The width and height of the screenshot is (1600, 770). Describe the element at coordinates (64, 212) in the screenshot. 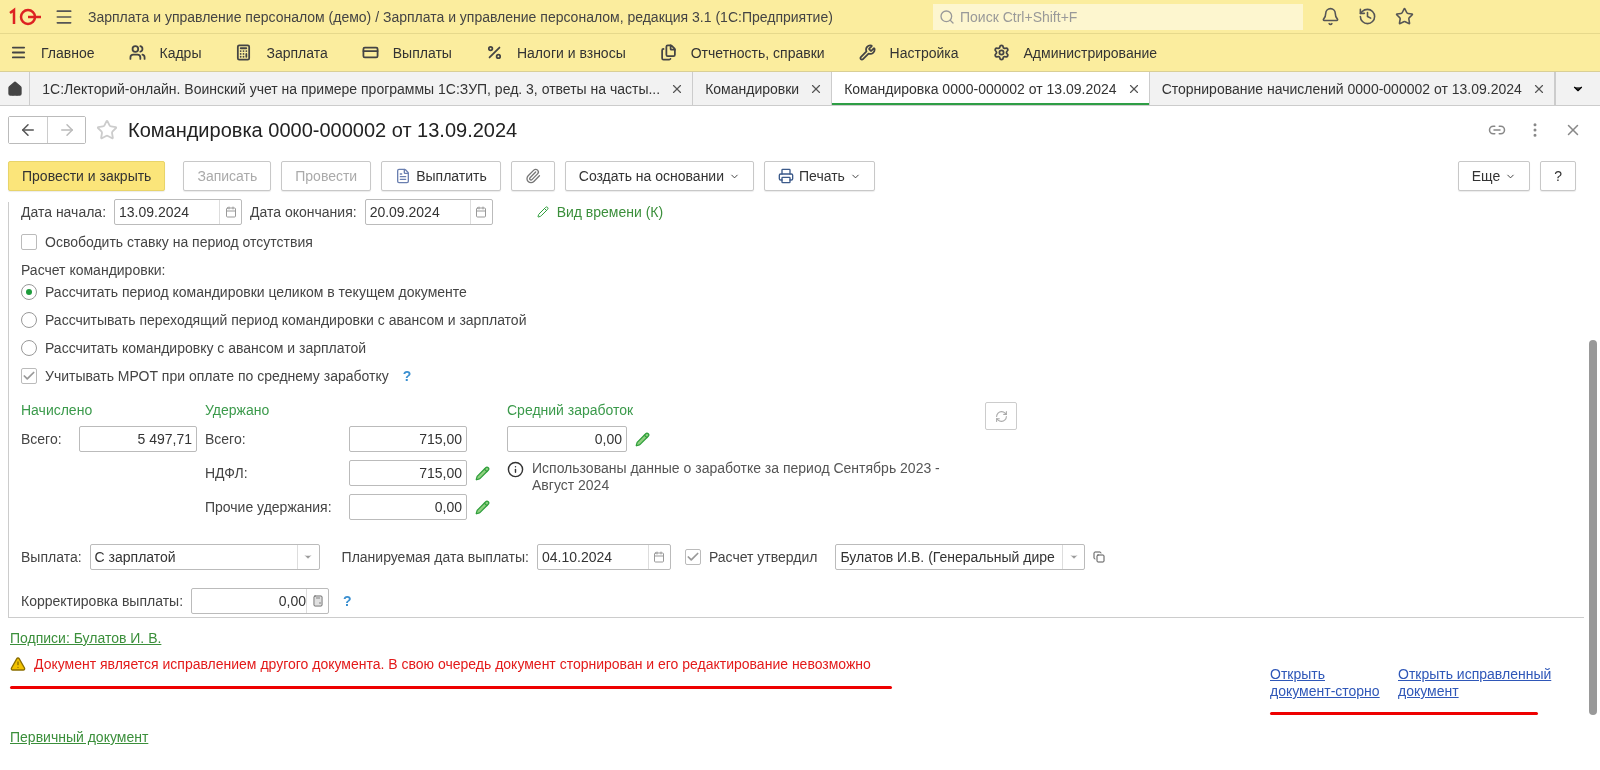

I see `field-label: Дата начала:` at that location.